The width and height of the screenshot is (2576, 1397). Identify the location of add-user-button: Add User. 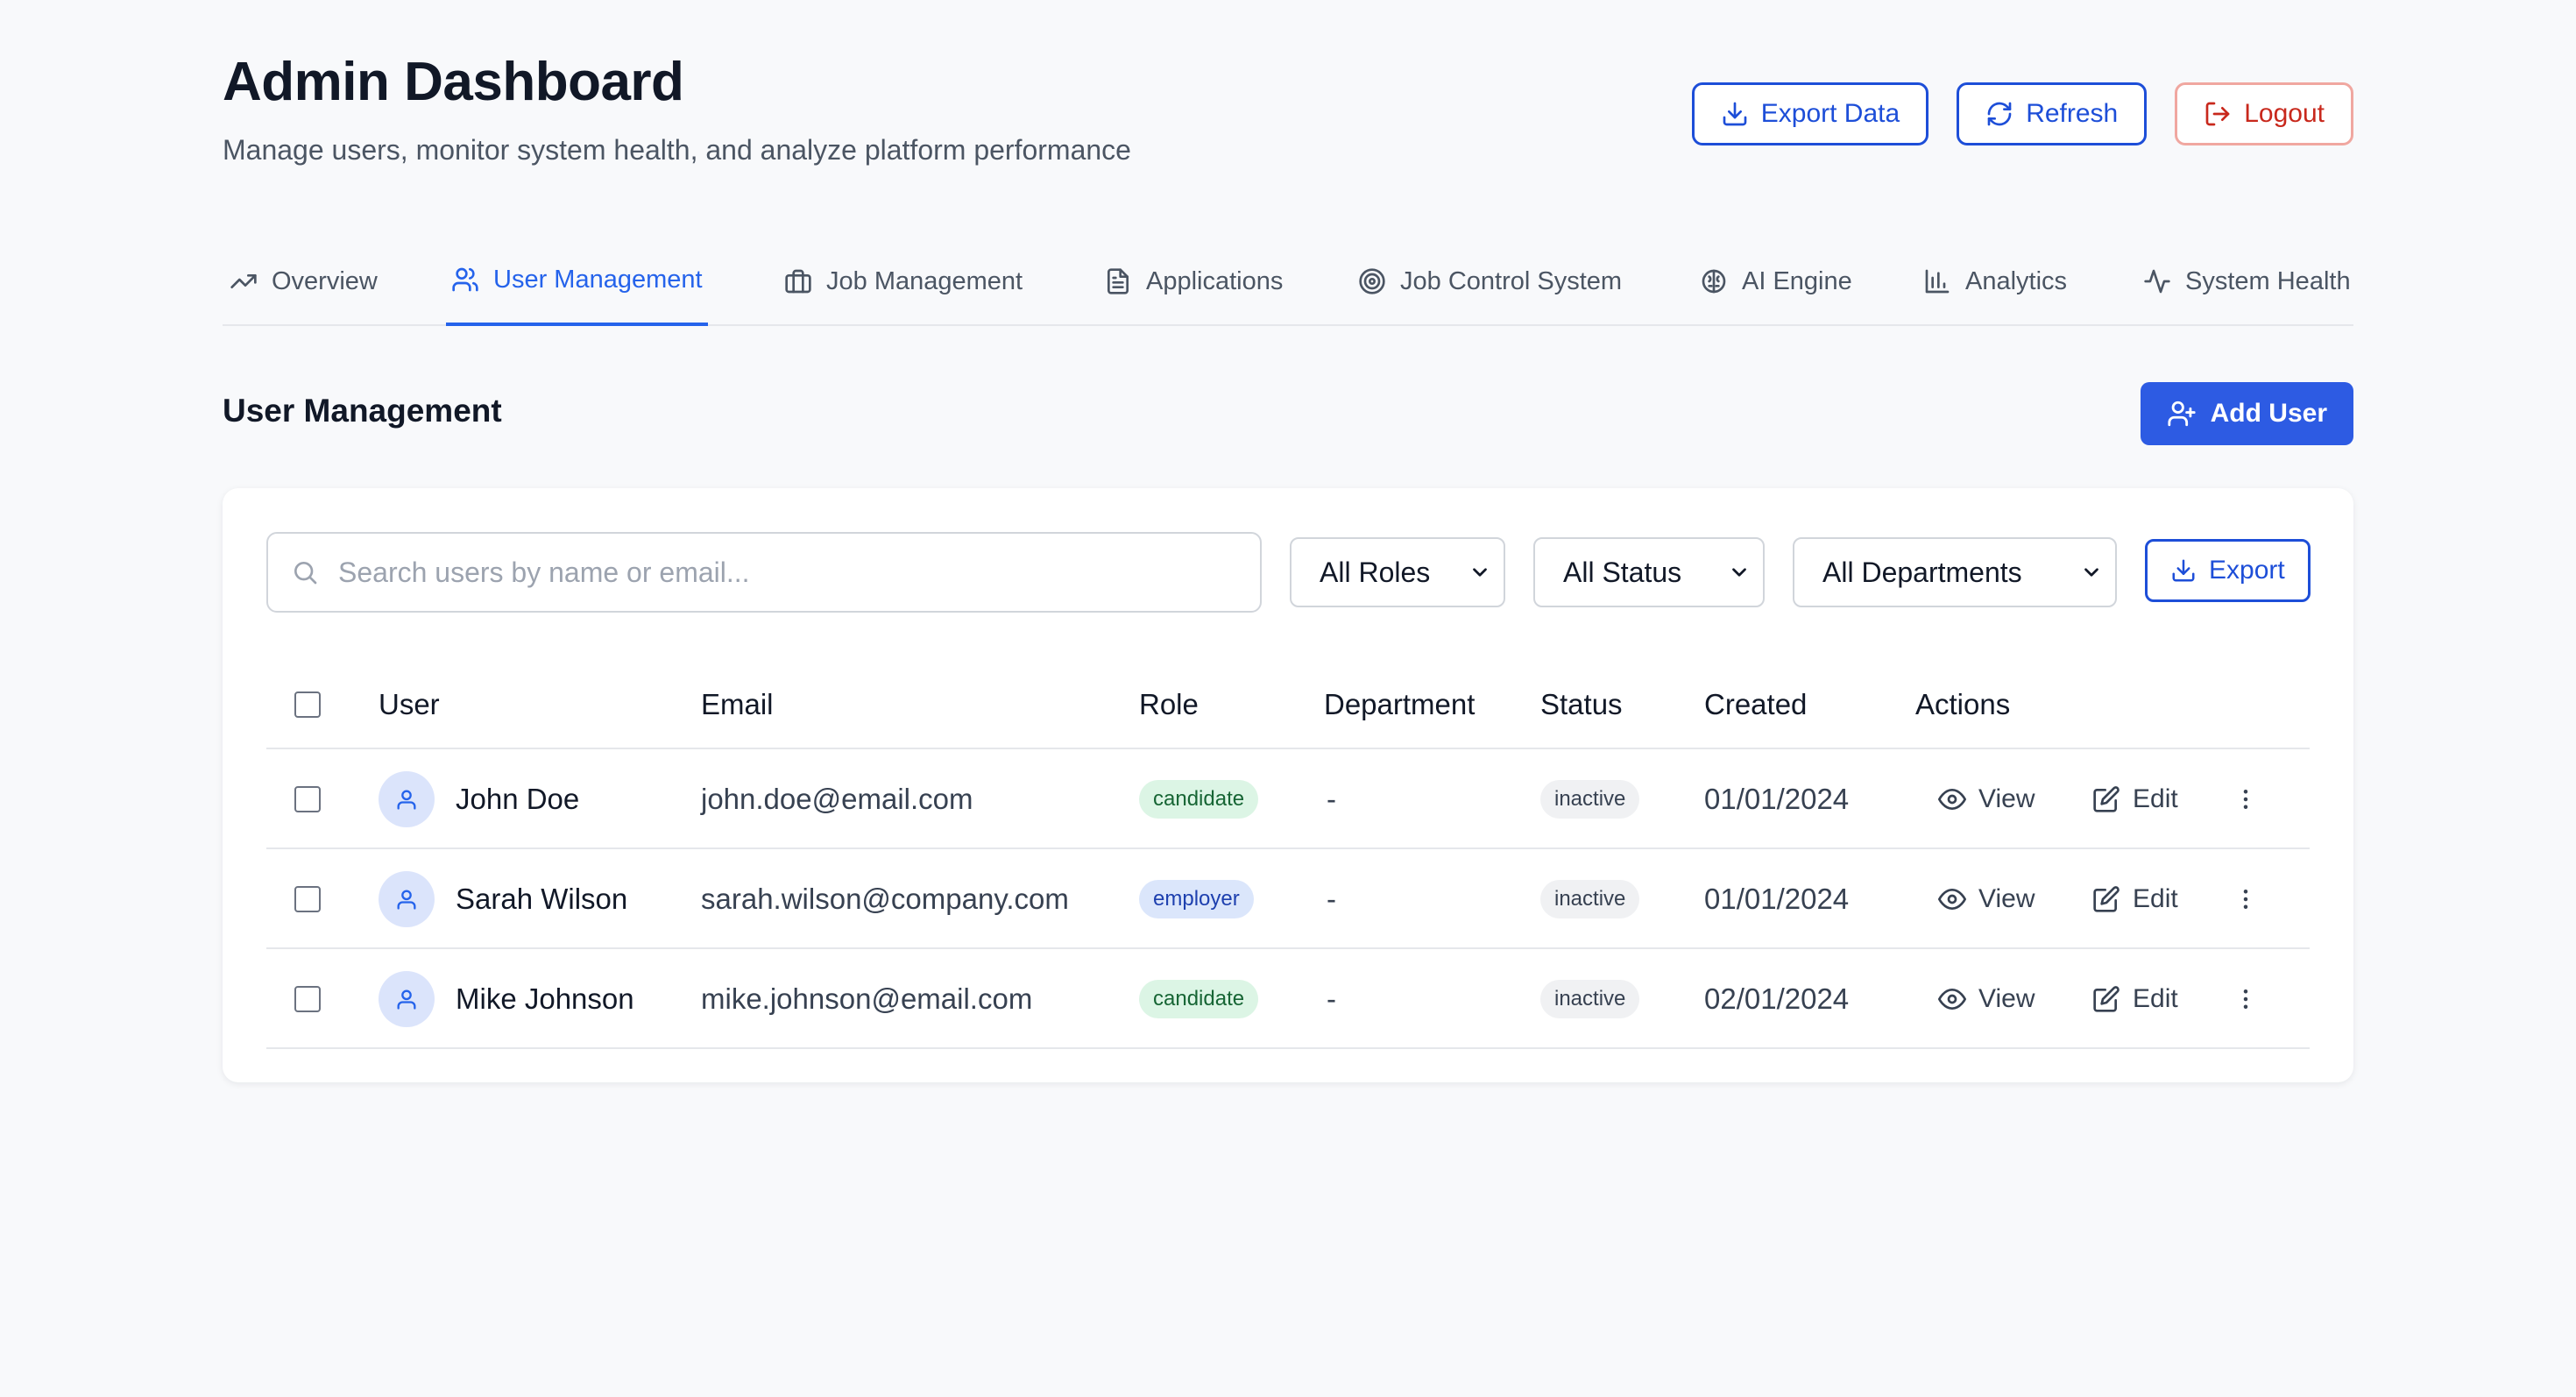
(2246, 413).